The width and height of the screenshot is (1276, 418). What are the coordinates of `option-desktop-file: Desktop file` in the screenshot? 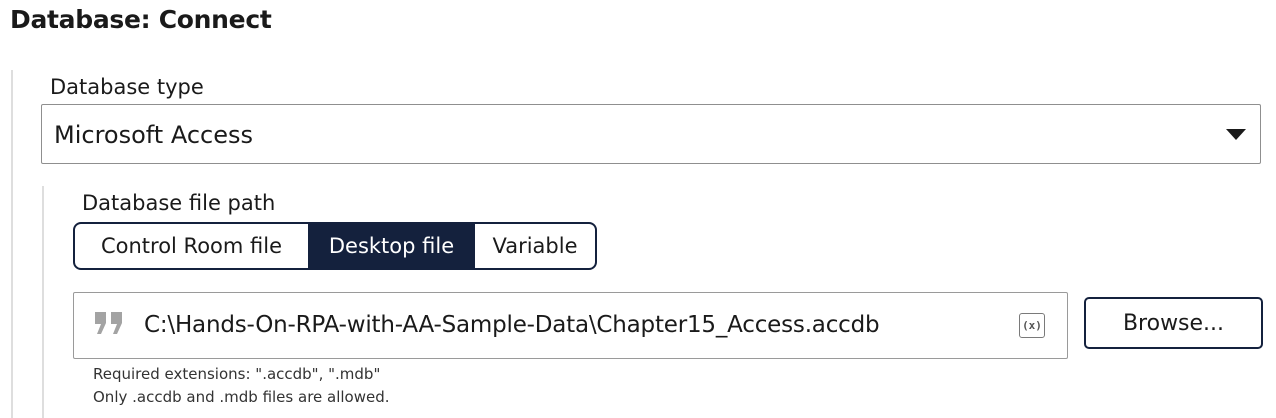 It's located at (391, 246).